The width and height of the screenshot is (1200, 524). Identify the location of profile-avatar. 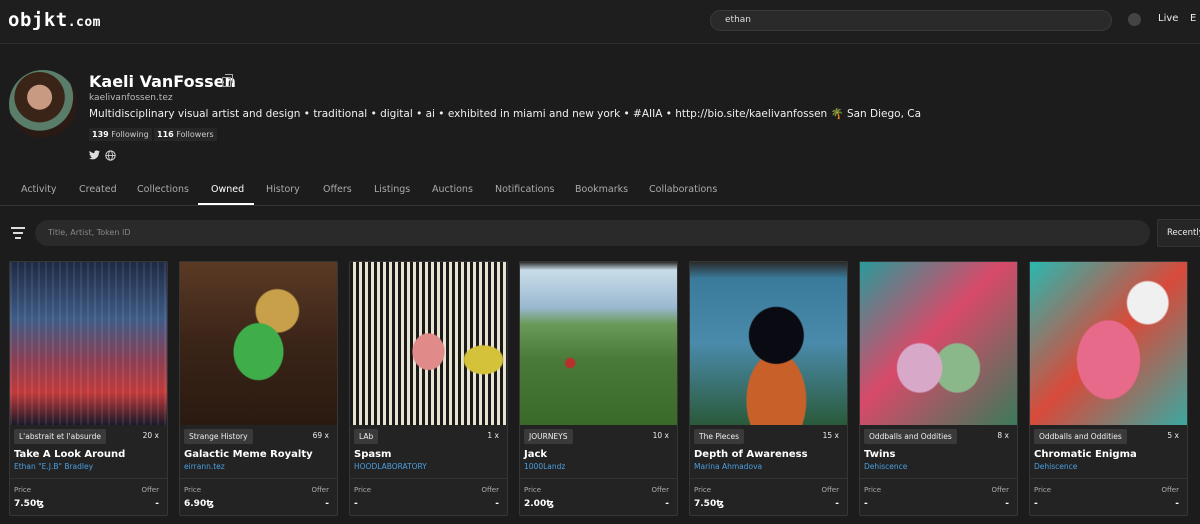
(43, 104).